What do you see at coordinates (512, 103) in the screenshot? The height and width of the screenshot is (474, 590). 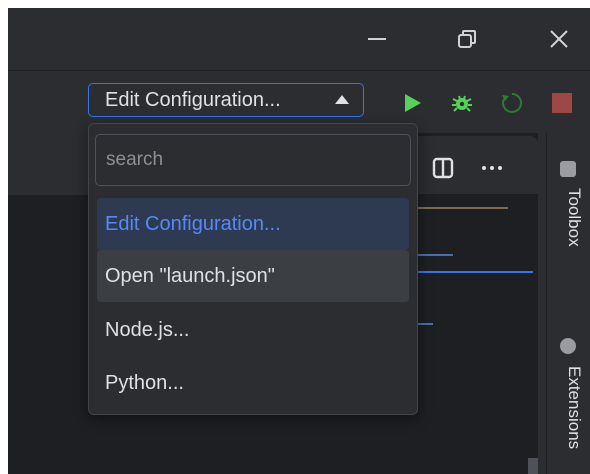 I see `restart-icon` at bounding box center [512, 103].